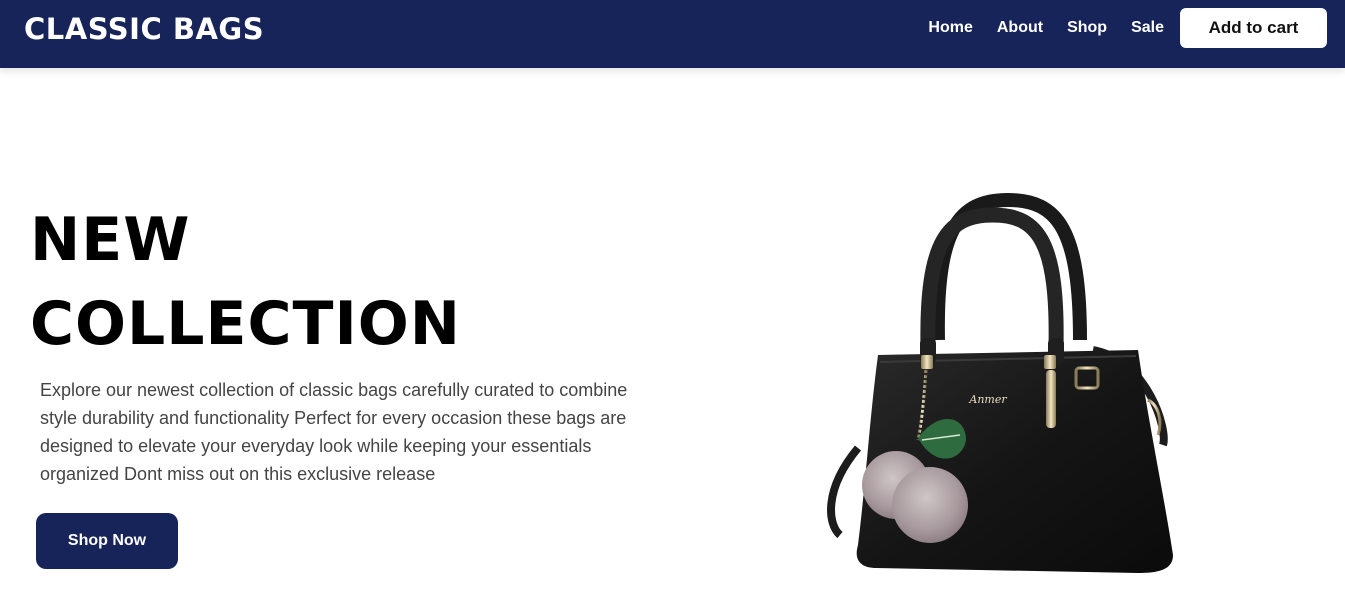  Describe the element at coordinates (245, 324) in the screenshot. I see `hero-title-line-2: COLLECTION` at that location.